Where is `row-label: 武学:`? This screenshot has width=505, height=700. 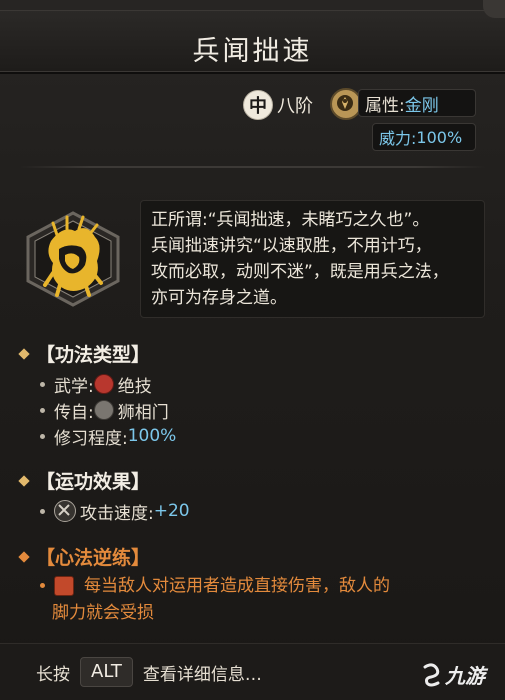
row-label: 武学: is located at coordinates (74, 386).